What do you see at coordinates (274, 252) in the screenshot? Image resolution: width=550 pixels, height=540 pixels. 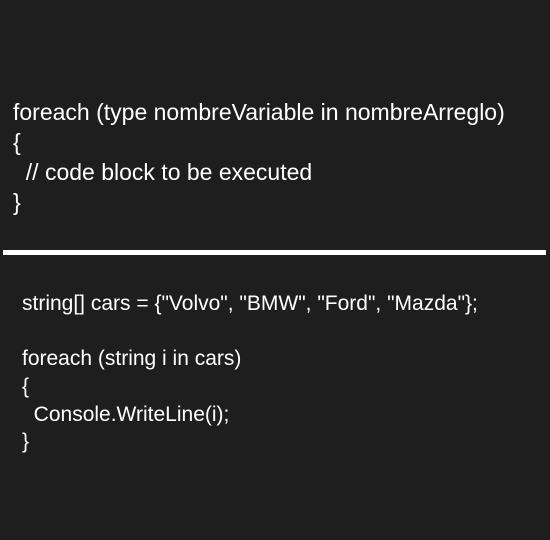 I see `section-divider` at bounding box center [274, 252].